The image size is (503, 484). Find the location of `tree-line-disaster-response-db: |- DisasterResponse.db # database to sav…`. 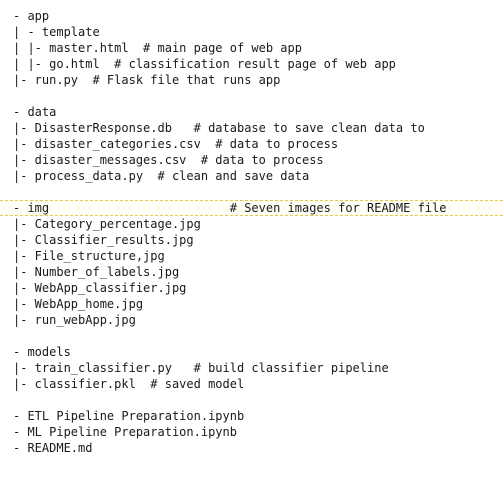

tree-line-disaster-response-db: |- DisasterResponse.db # database to sav… is located at coordinates (219, 128).